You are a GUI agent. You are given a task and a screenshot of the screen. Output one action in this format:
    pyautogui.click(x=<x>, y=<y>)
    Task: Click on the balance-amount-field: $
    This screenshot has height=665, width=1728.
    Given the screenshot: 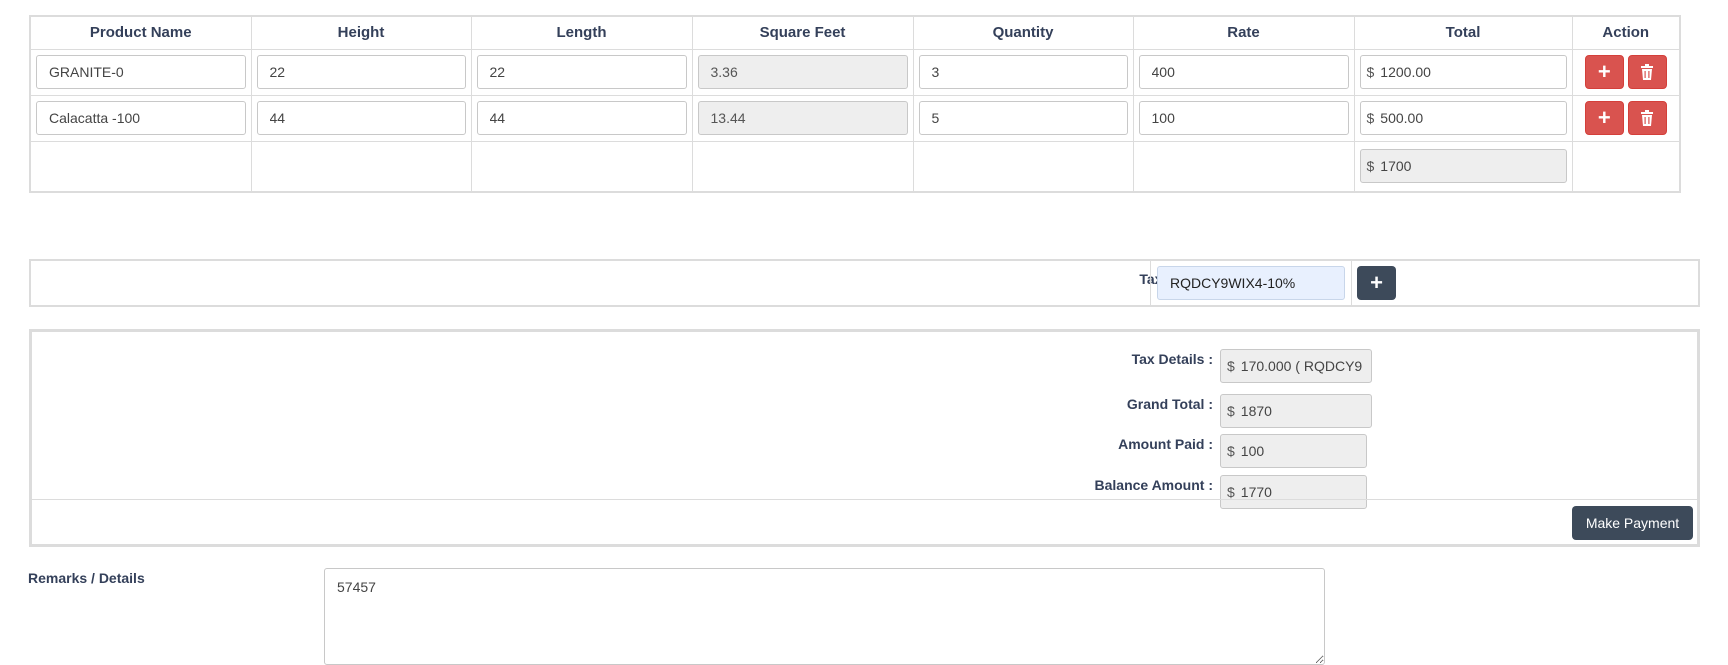 What is the action you would take?
    pyautogui.click(x=1293, y=492)
    